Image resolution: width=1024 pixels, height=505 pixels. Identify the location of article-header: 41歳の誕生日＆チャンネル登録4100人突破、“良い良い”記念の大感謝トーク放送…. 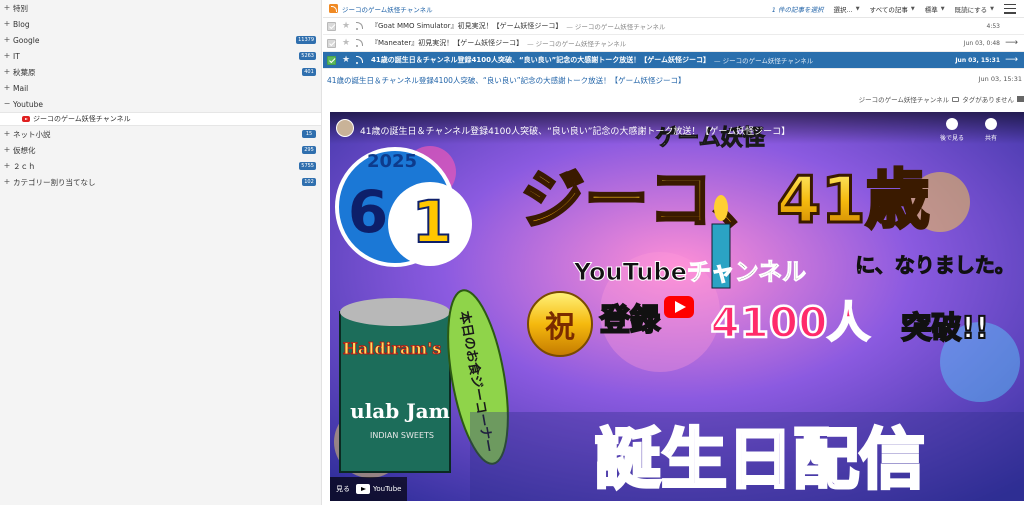
(675, 80).